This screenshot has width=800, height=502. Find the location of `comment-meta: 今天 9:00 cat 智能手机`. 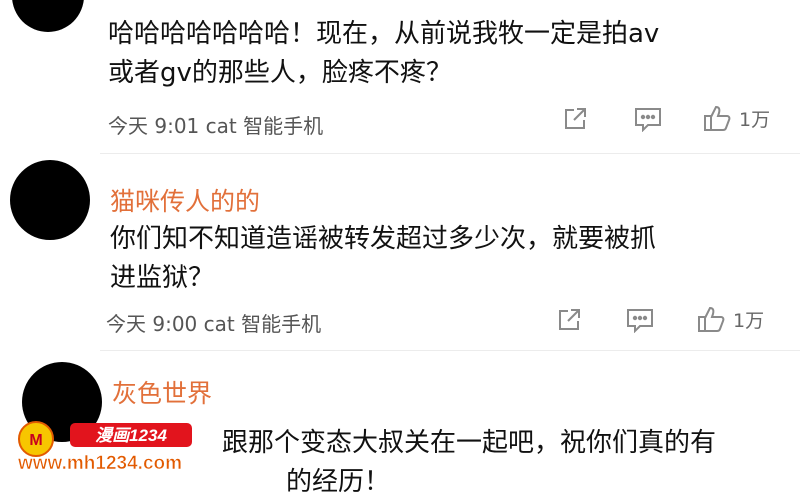

comment-meta: 今天 9:00 cat 智能手机 is located at coordinates (213, 322).